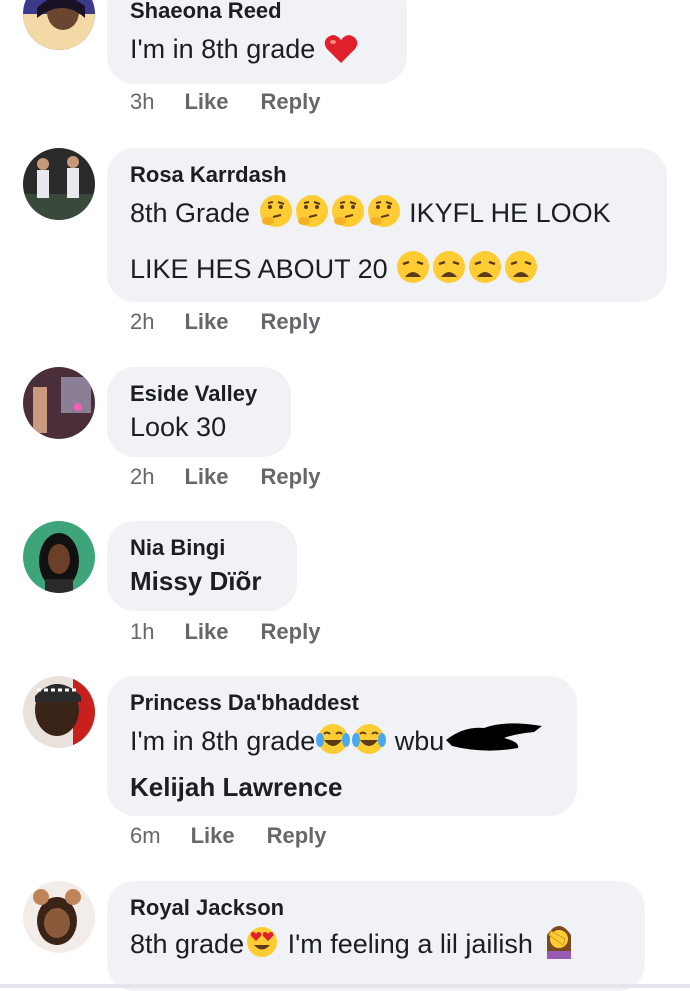 This screenshot has width=690, height=991. I want to click on comment-text: 8th grade I'm feeling a lil jailish, so click(376, 947).